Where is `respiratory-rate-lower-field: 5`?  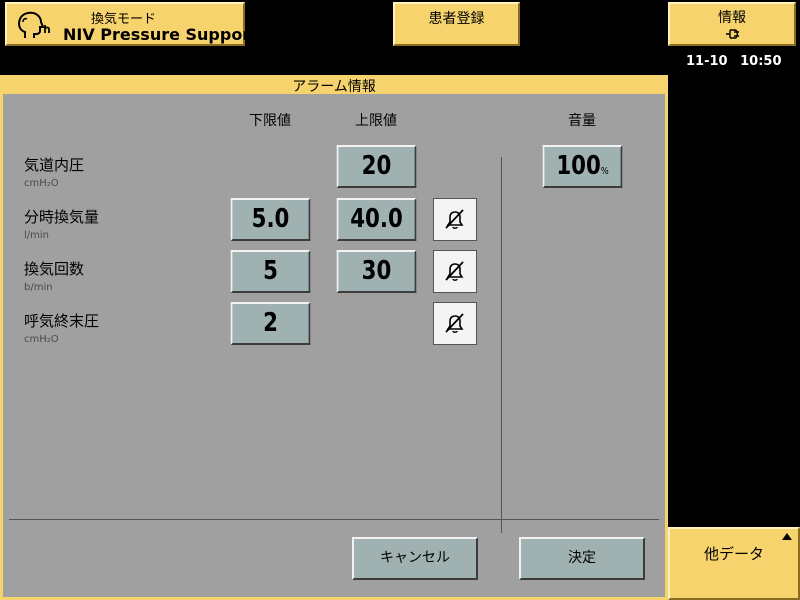
respiratory-rate-lower-field: 5 is located at coordinates (270, 271).